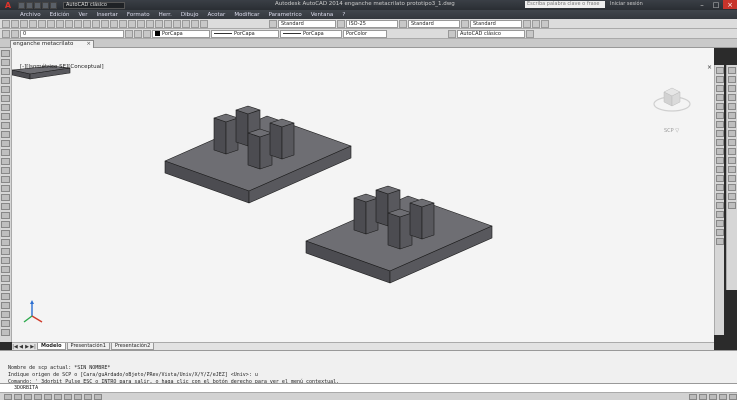 The image size is (737, 400). Describe the element at coordinates (719, 205) in the screenshot. I see `pyramid-icon` at that location.